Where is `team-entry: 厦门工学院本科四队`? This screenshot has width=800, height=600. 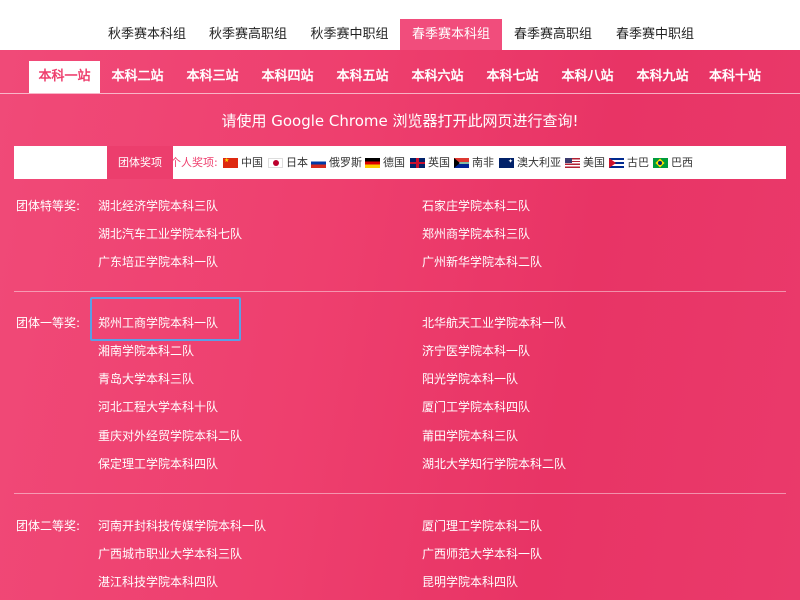
team-entry: 厦门工学院本科四队 is located at coordinates (476, 406).